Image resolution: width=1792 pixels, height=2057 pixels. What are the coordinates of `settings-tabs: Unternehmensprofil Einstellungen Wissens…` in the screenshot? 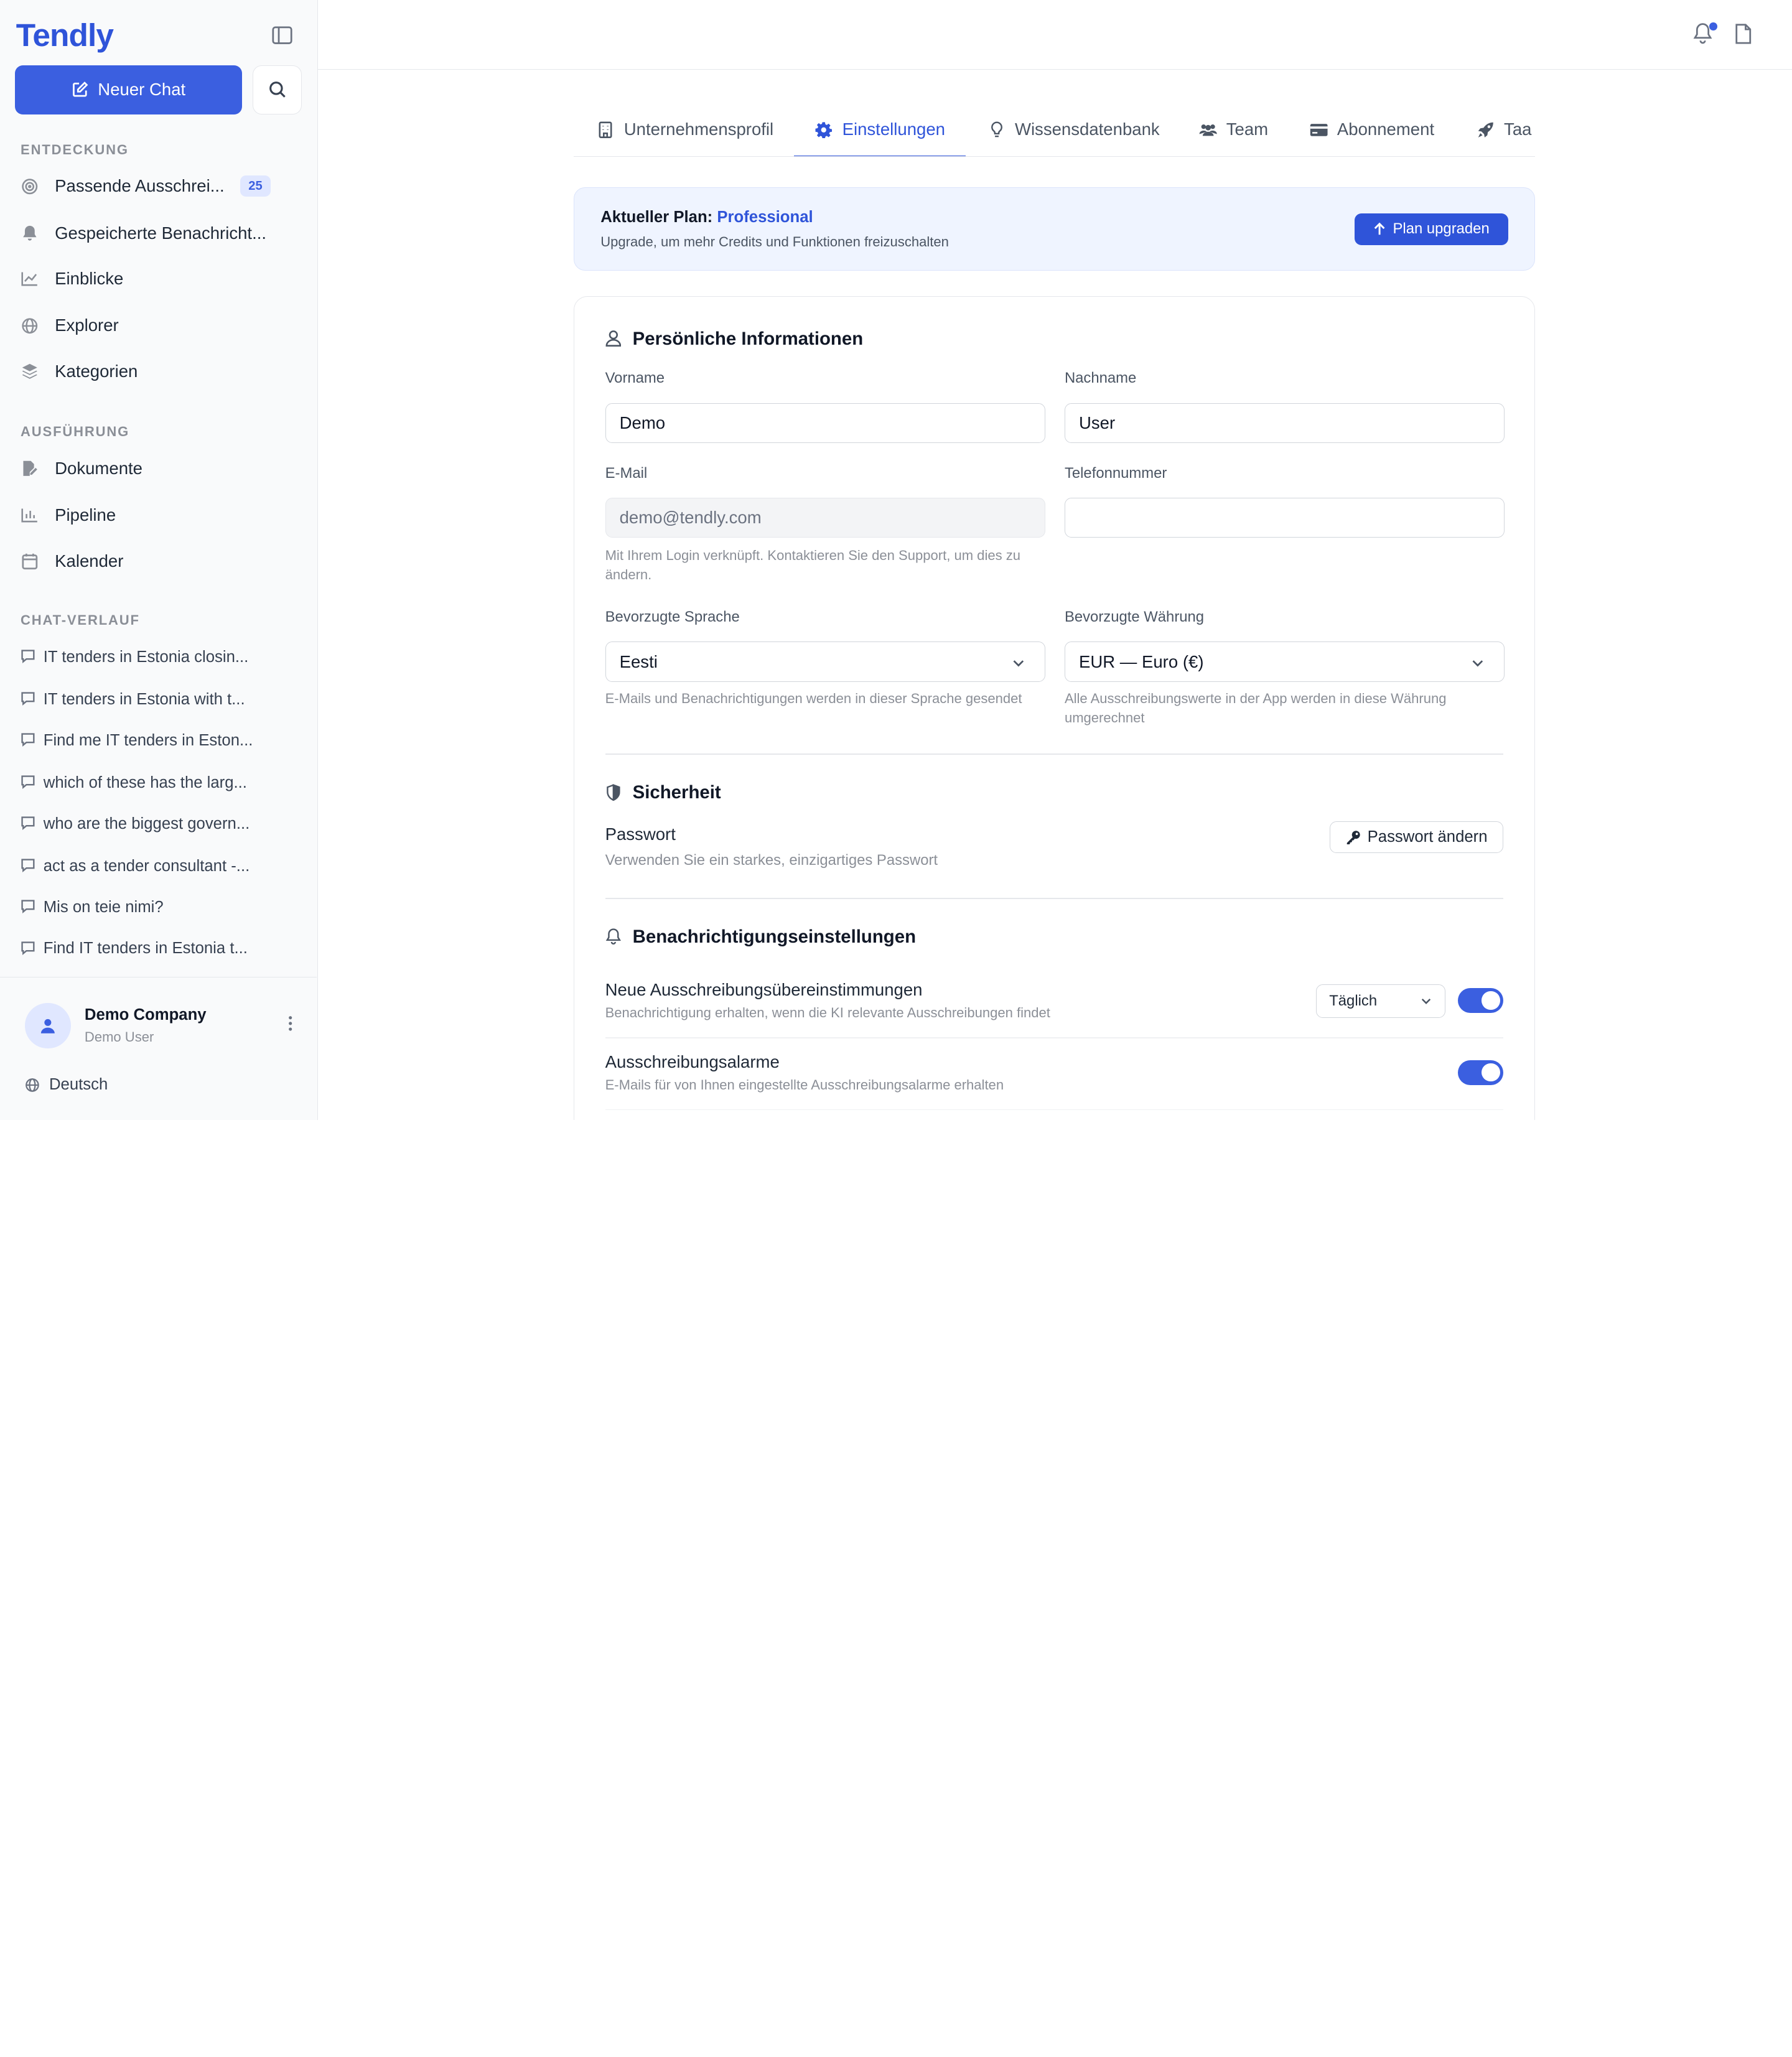 It's located at (1054, 130).